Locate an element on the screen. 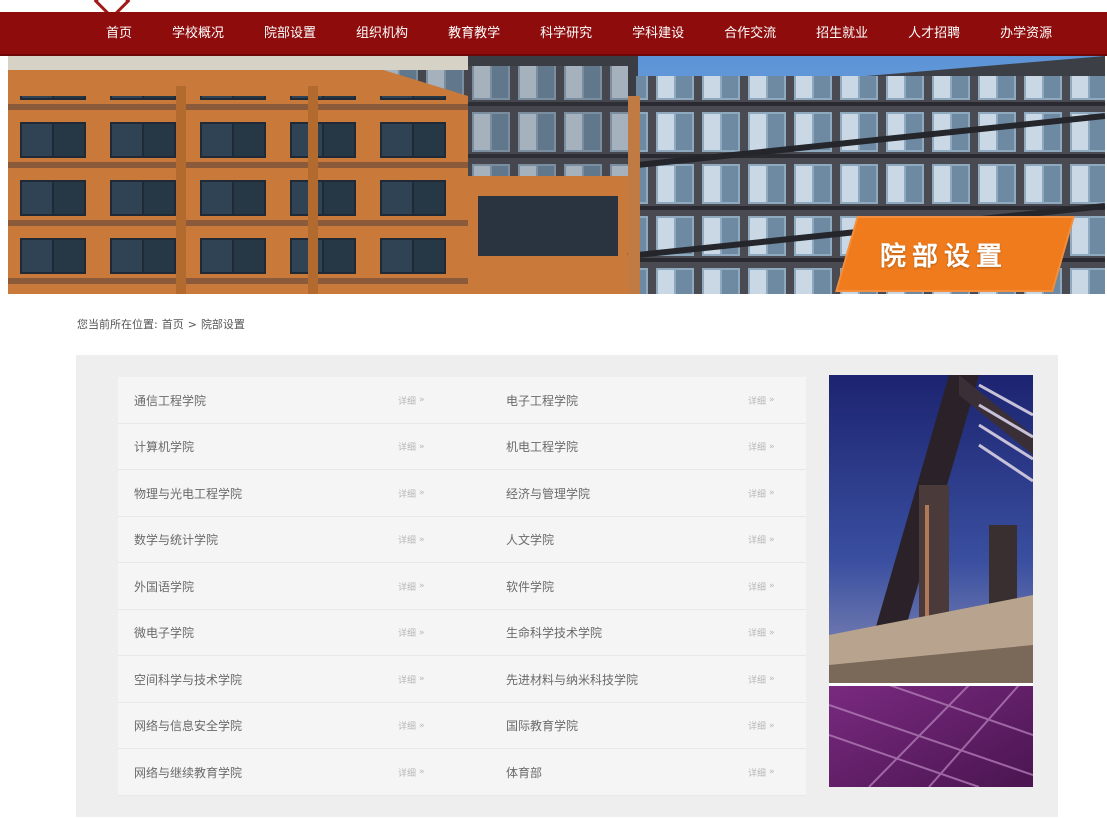 The width and height of the screenshot is (1107, 818). department-name: 国际教育学院 is located at coordinates (542, 726).